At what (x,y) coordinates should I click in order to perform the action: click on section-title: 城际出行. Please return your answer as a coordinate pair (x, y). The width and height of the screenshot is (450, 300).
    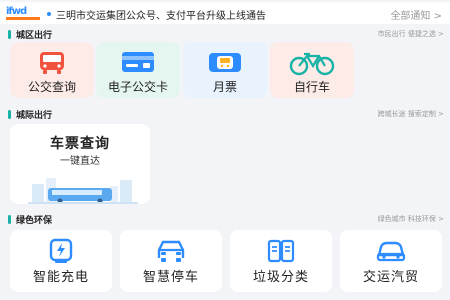
    Looking at the image, I should click on (34, 116).